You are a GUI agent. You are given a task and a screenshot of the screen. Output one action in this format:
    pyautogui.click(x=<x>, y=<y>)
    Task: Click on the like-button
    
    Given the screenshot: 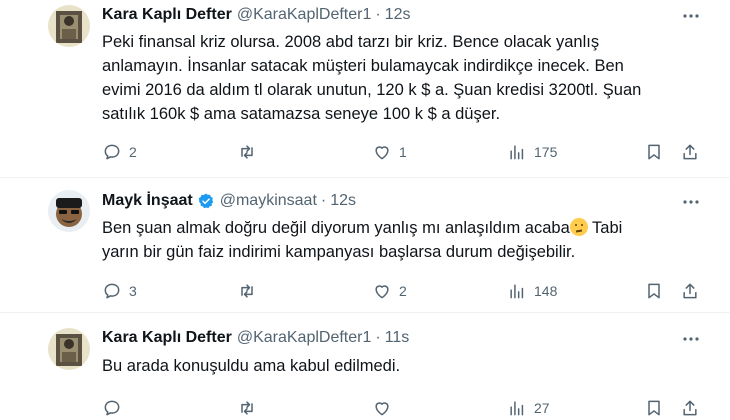 What is the action you would take?
    pyautogui.click(x=382, y=408)
    